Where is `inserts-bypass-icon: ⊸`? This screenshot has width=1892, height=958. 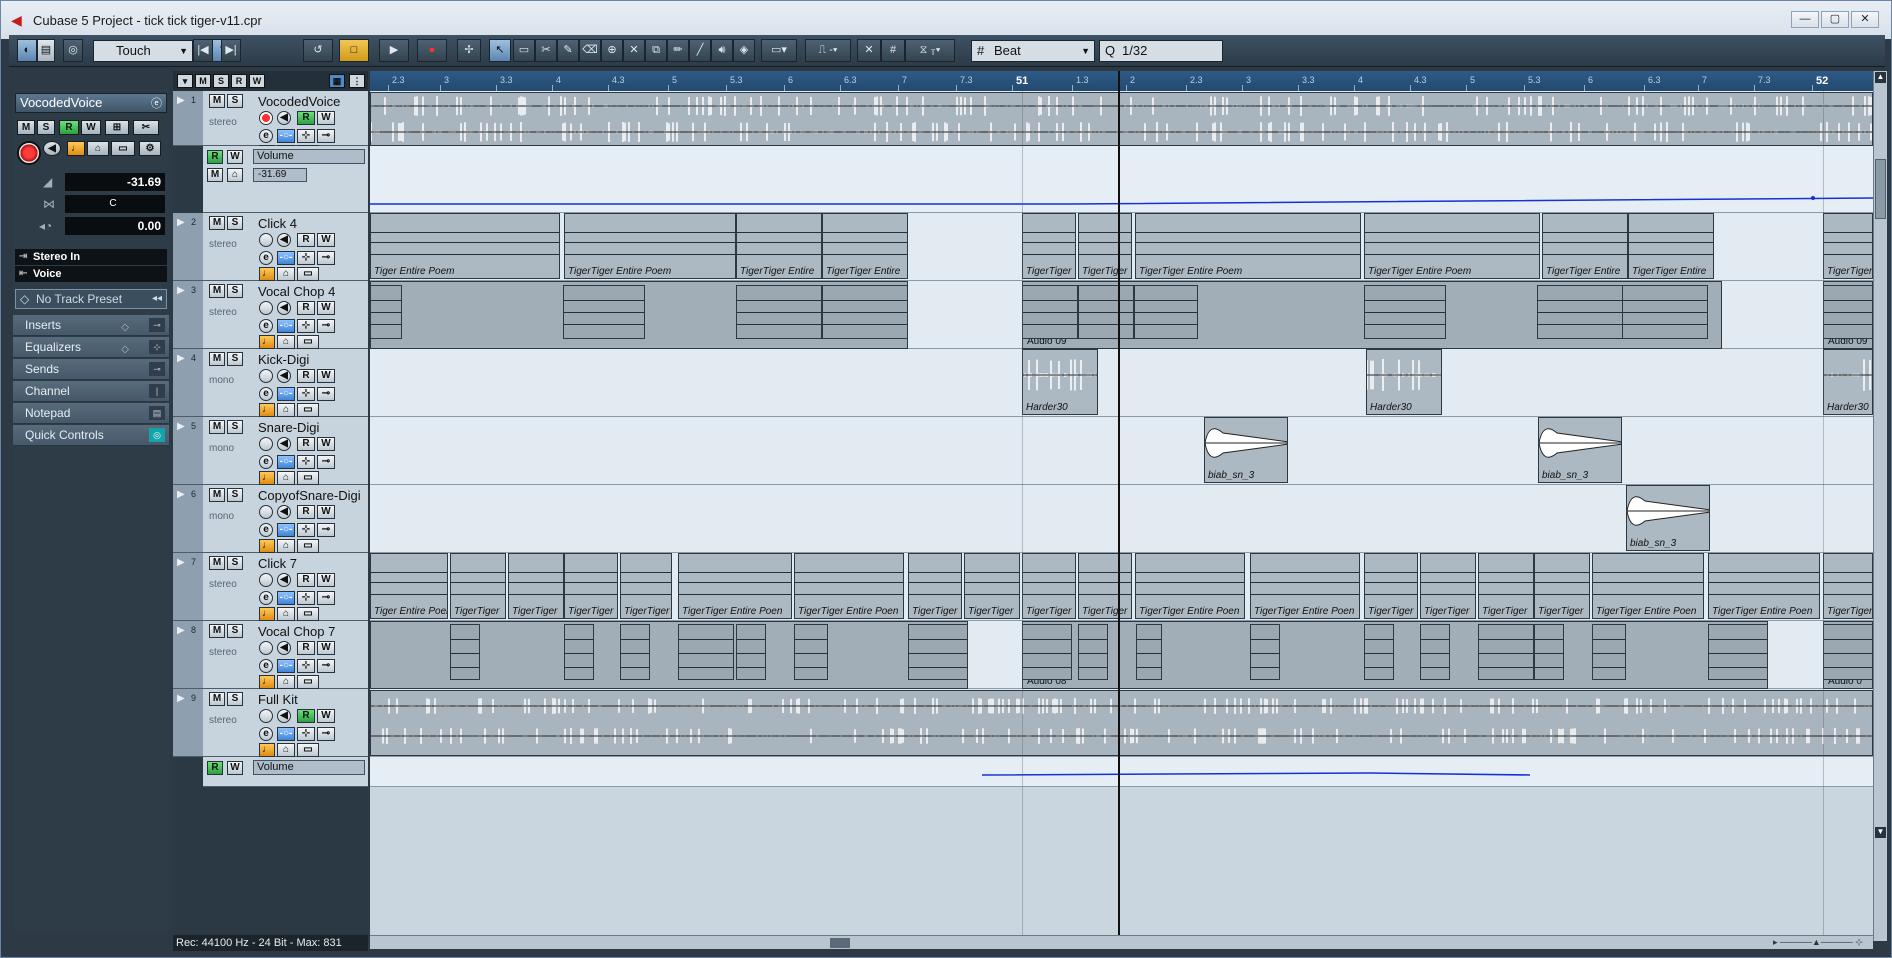 inserts-bypass-icon: ⊸ is located at coordinates (157, 325).